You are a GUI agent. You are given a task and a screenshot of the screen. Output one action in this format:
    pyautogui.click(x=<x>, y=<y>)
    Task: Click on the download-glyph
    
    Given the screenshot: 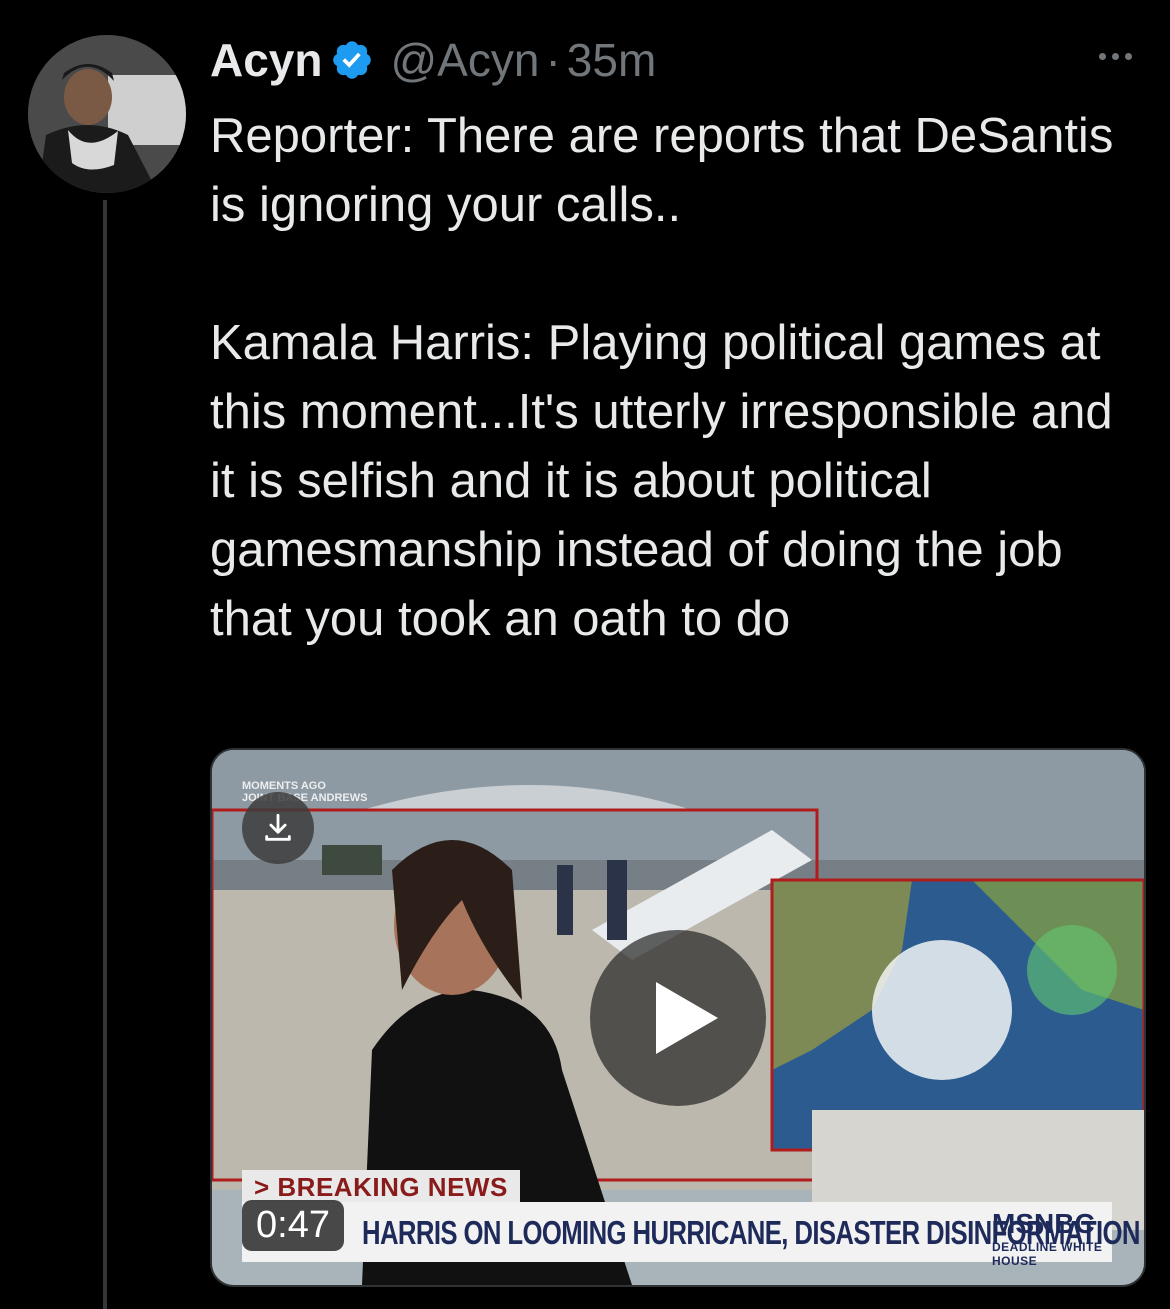 What is the action you would take?
    pyautogui.click(x=278, y=827)
    